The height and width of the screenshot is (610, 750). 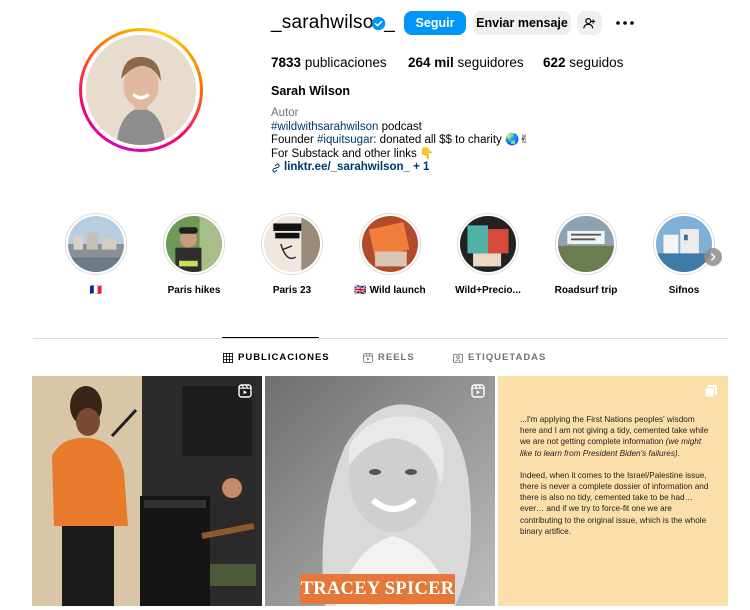 I want to click on highlight-label: 🇫🇷, so click(x=96, y=290).